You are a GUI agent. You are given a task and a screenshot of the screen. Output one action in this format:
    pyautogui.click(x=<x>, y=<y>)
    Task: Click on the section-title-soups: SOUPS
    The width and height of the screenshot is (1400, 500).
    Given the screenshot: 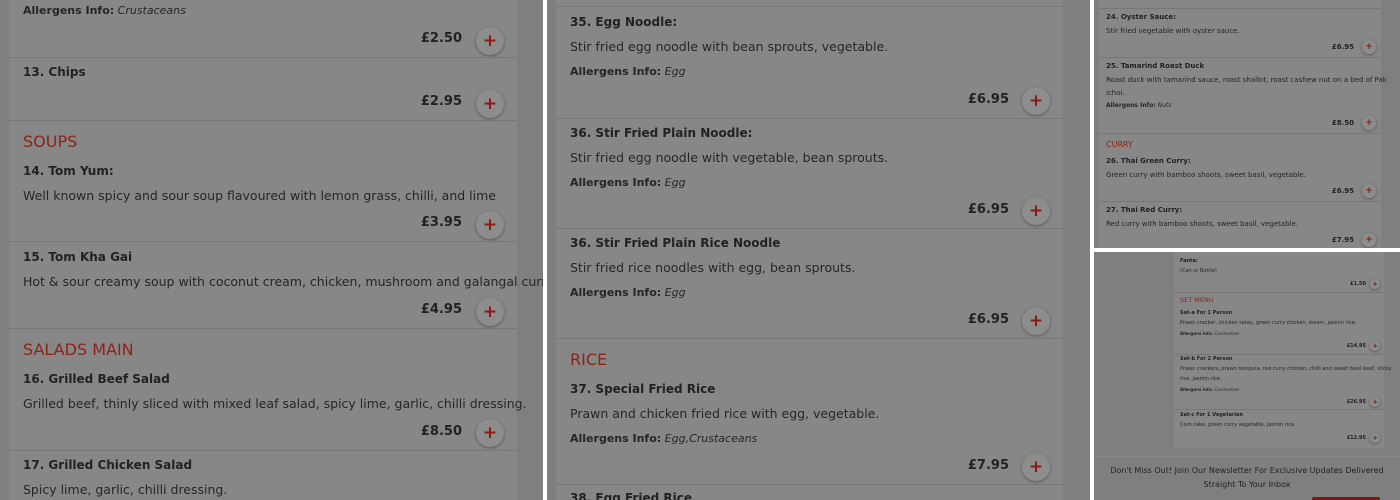 What is the action you would take?
    pyautogui.click(x=50, y=141)
    